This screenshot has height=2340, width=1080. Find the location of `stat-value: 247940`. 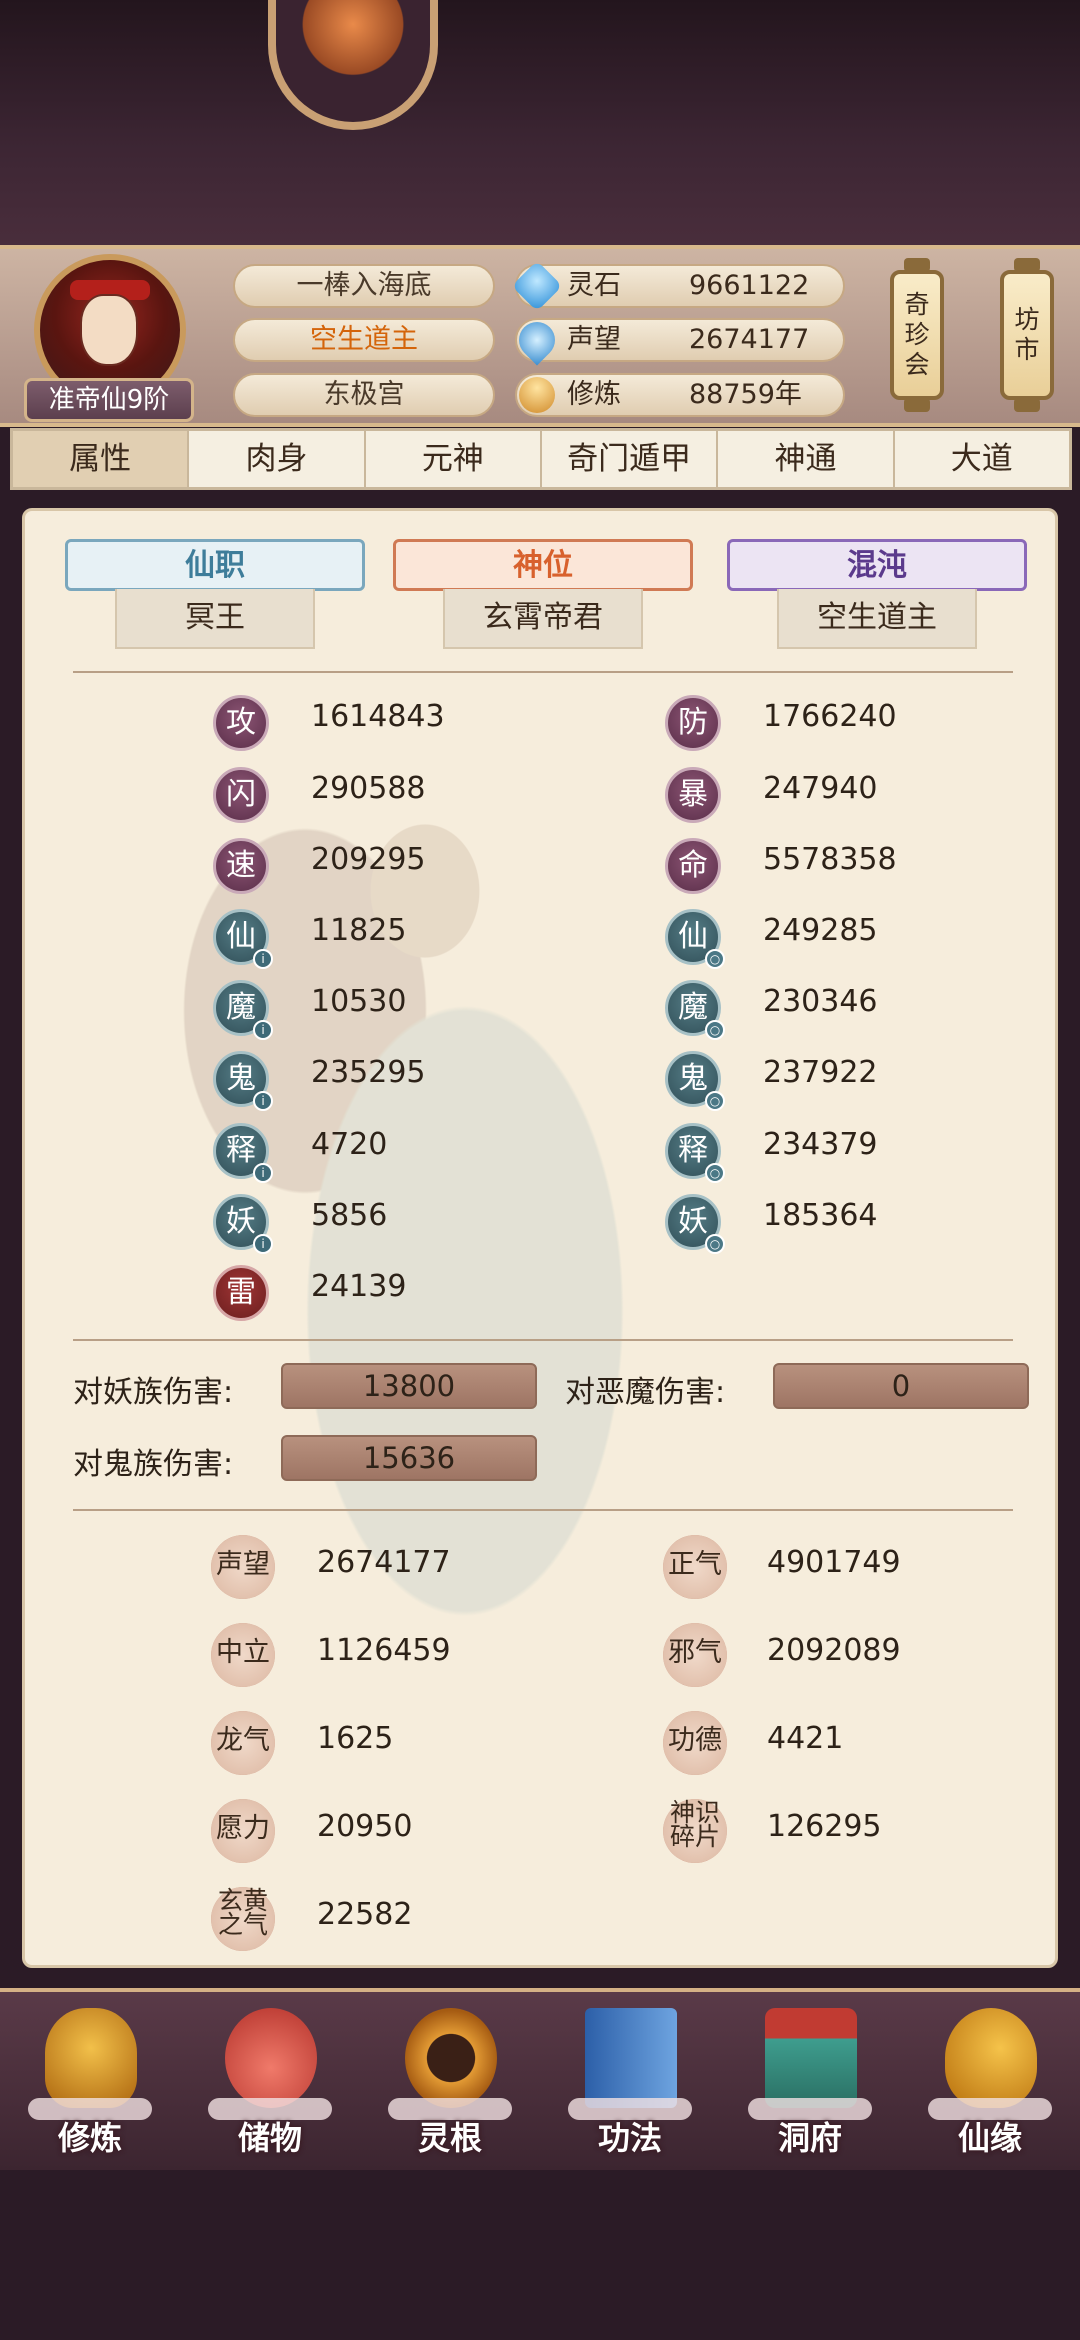

stat-value: 247940 is located at coordinates (820, 788).